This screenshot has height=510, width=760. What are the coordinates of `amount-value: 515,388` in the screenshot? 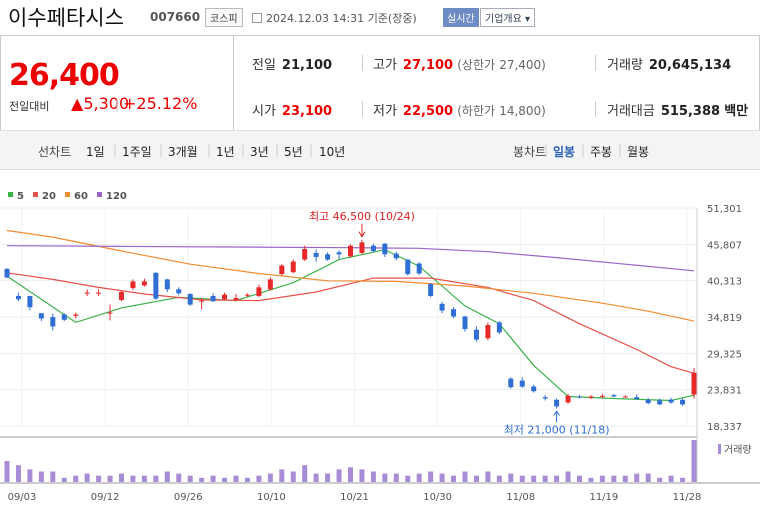 It's located at (690, 111).